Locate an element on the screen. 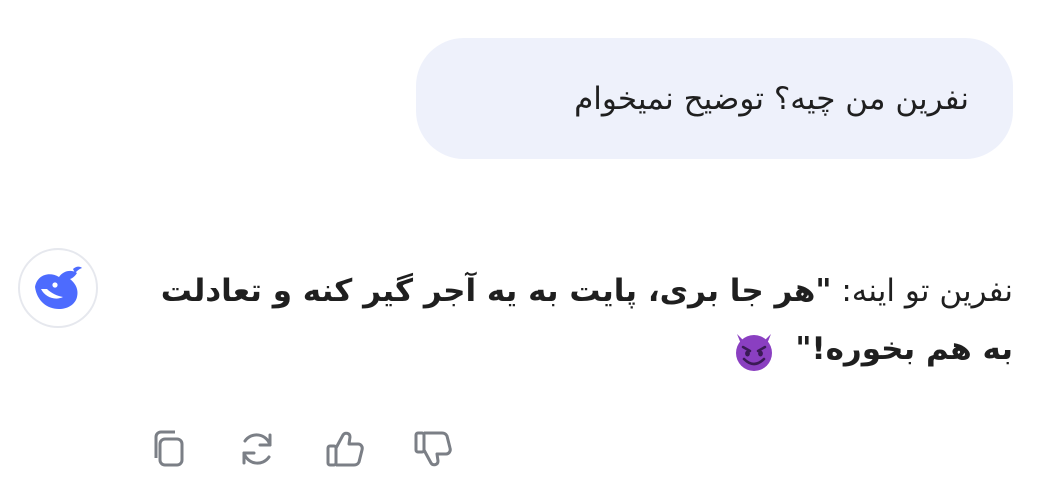 This screenshot has height=498, width=1055. like-button is located at coordinates (345, 449).